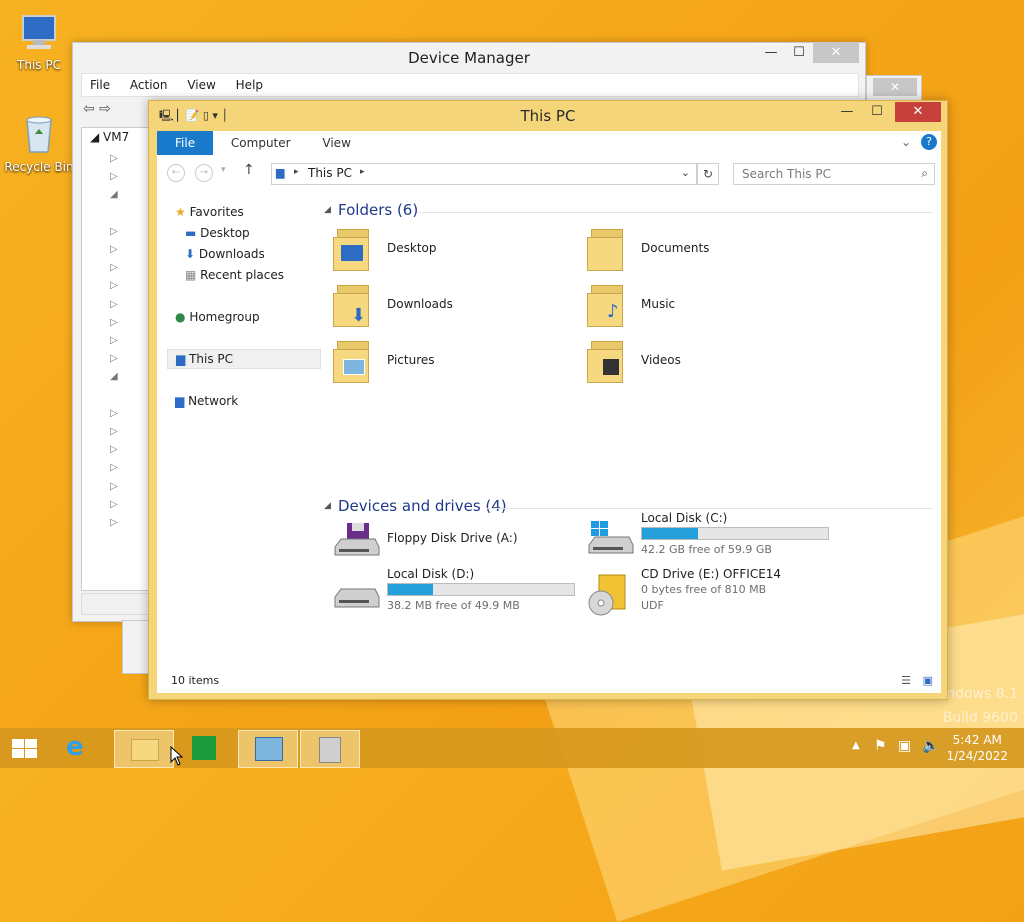 The height and width of the screenshot is (922, 1024). I want to click on volume-muted-icon: 🔈, so click(930, 746).